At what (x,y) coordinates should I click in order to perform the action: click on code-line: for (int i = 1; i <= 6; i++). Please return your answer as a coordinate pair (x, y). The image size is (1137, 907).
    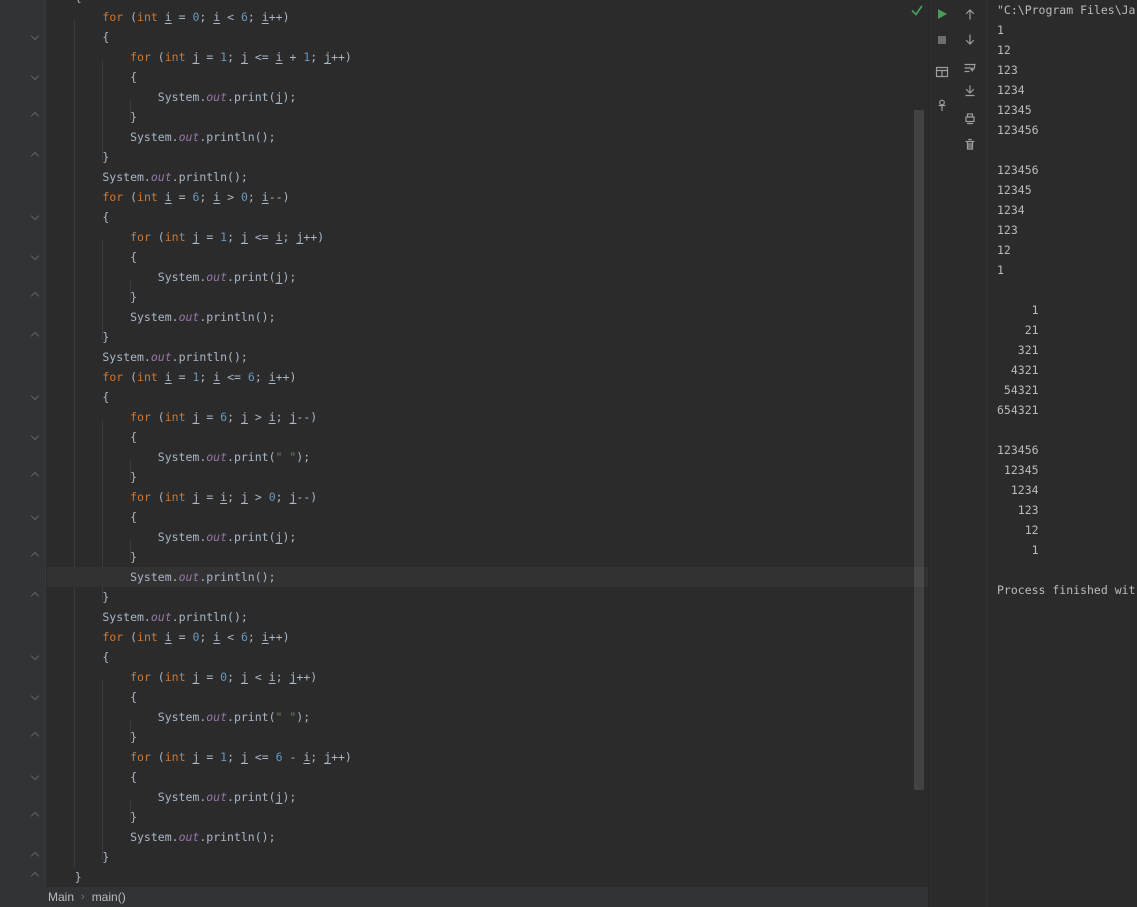
    Looking at the image, I should click on (487, 377).